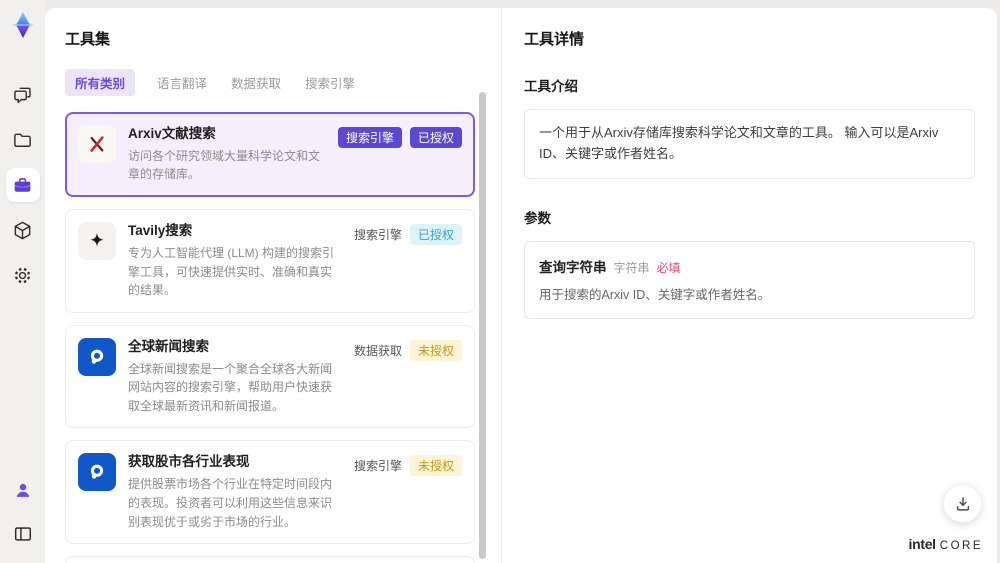 The height and width of the screenshot is (563, 1000). What do you see at coordinates (23, 534) in the screenshot?
I see `panel-collapse-icon` at bounding box center [23, 534].